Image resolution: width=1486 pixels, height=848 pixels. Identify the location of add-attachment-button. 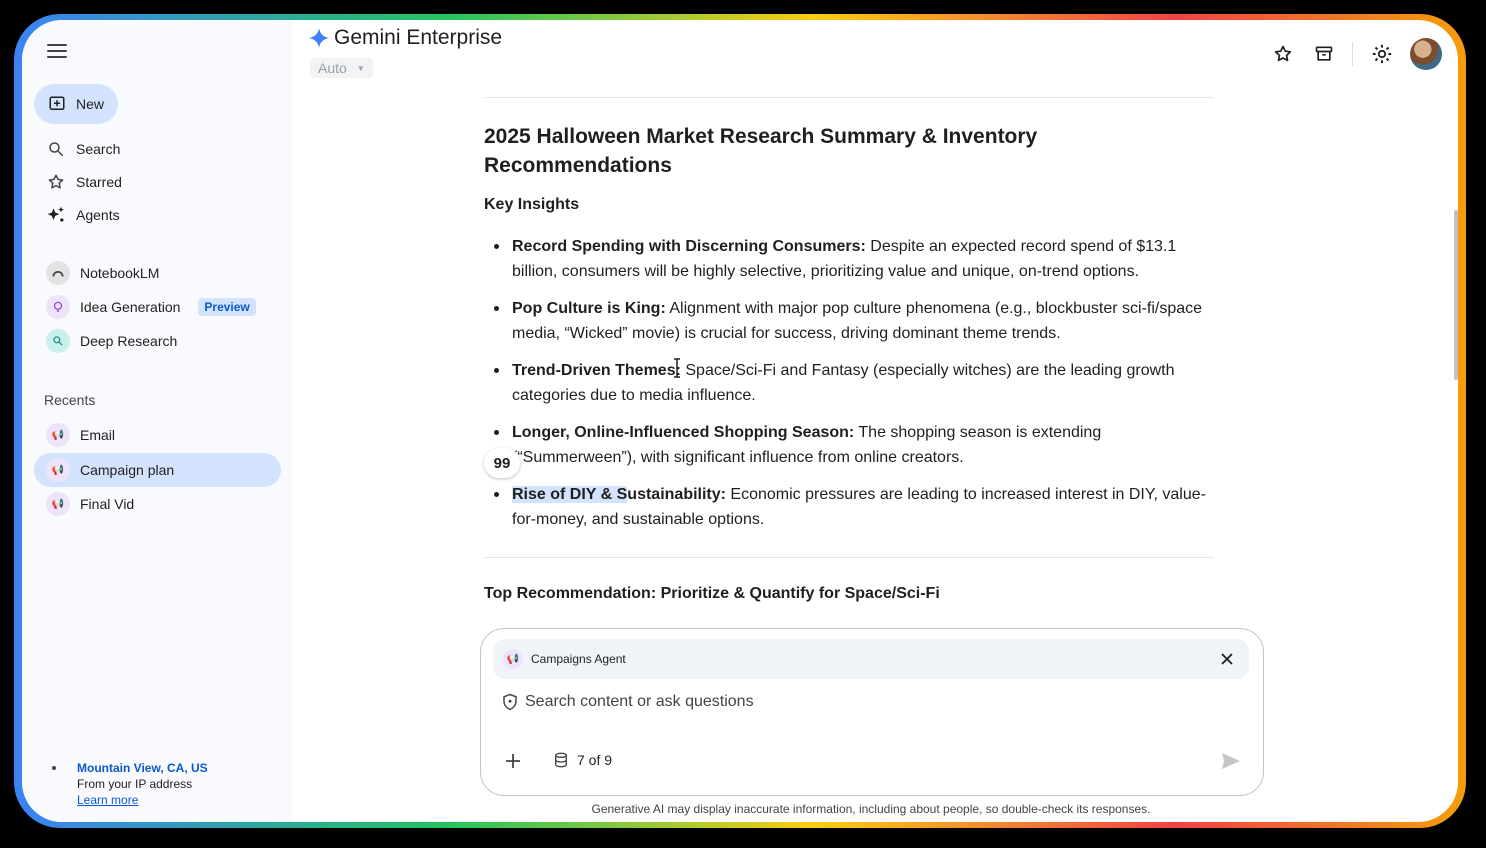
(513, 761).